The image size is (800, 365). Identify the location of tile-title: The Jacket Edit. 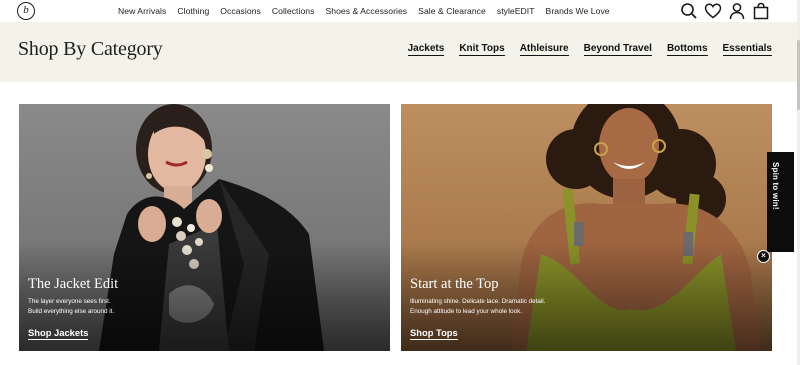
(73, 284).